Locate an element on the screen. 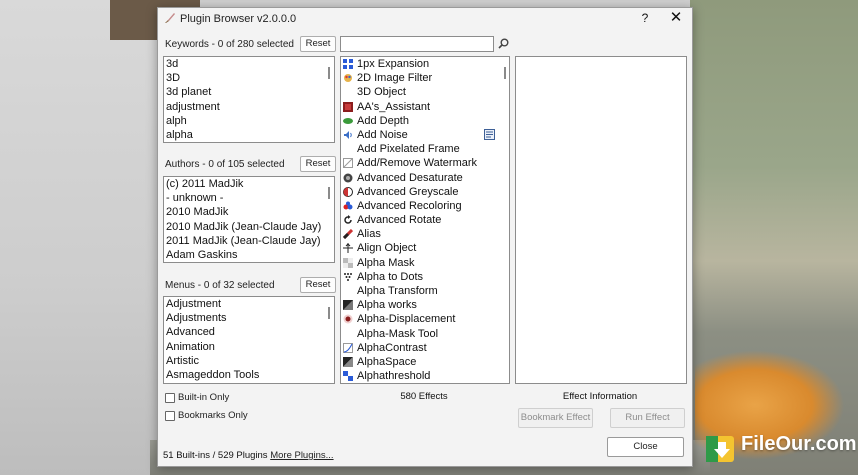 This screenshot has width=858, height=475. keywords-label: Keywords - 0 of 280 selected is located at coordinates (229, 44).